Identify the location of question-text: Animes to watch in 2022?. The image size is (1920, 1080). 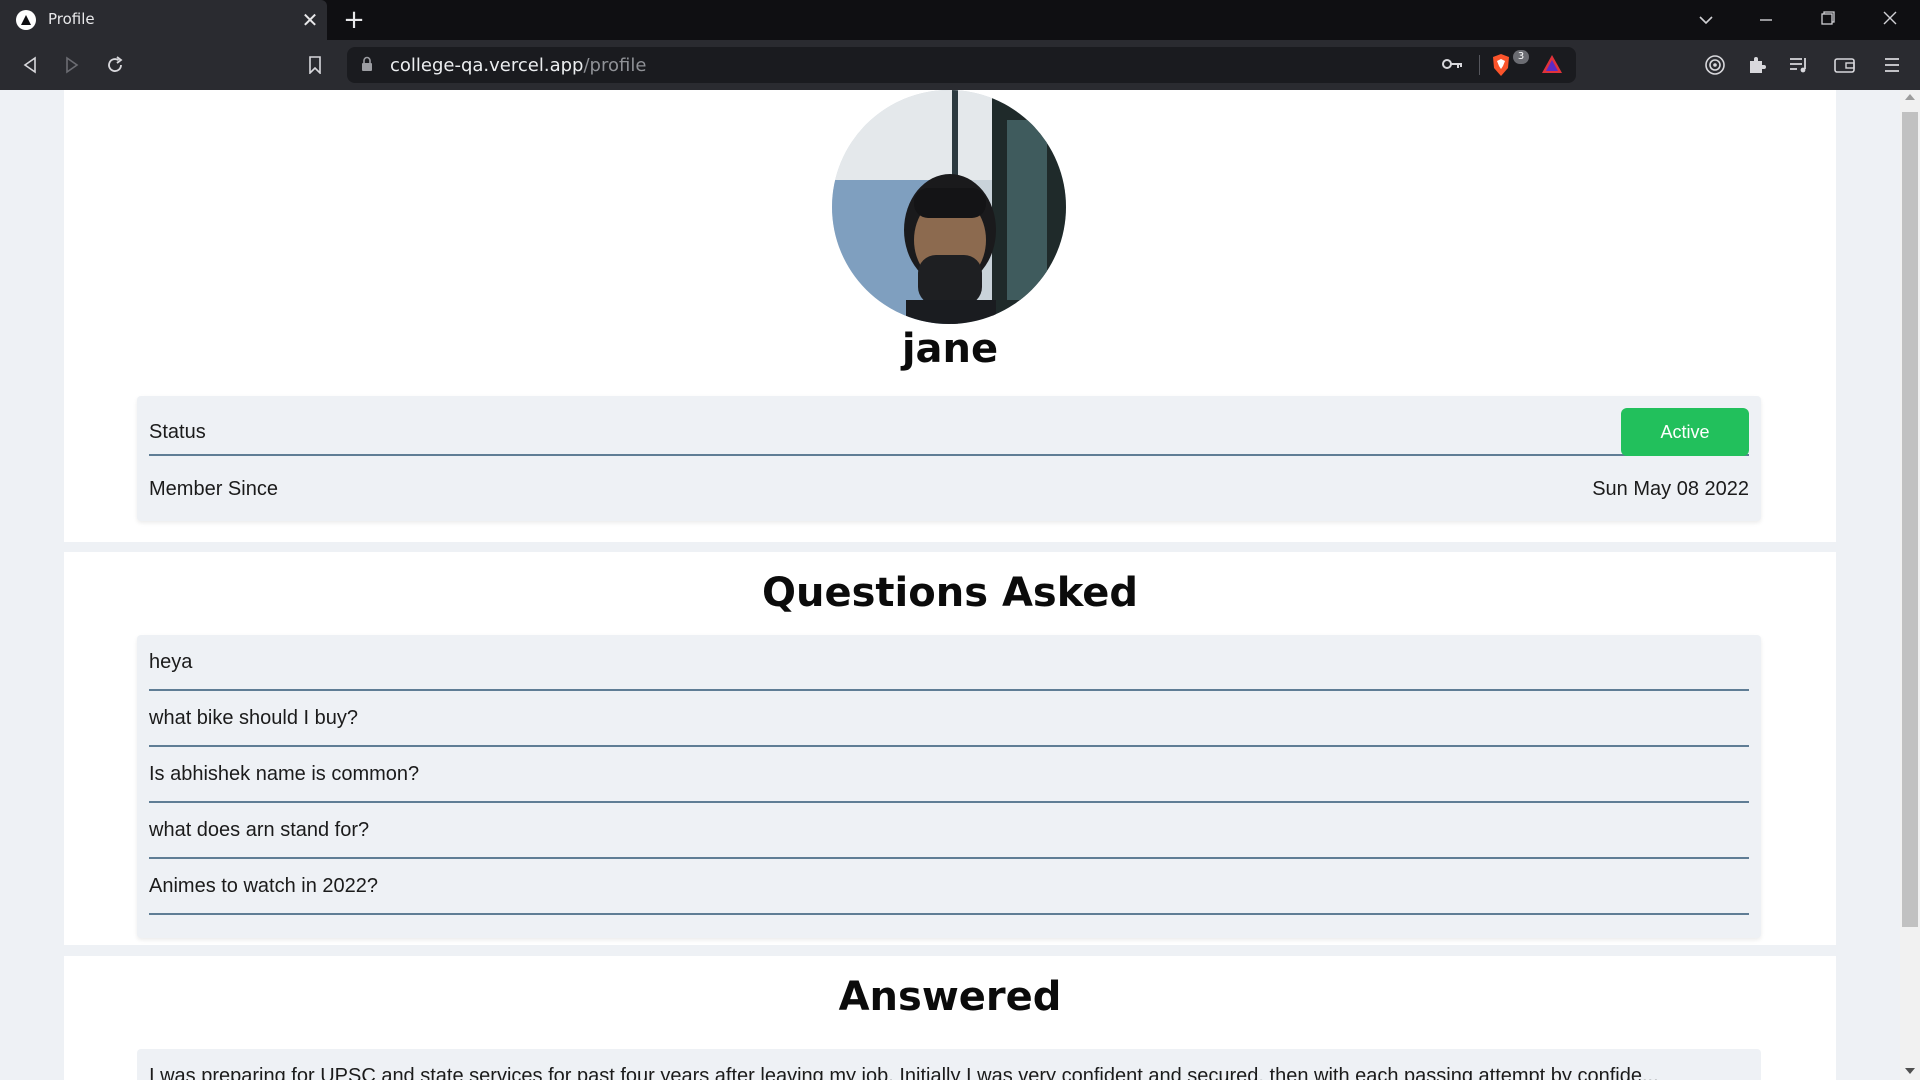
(263, 886).